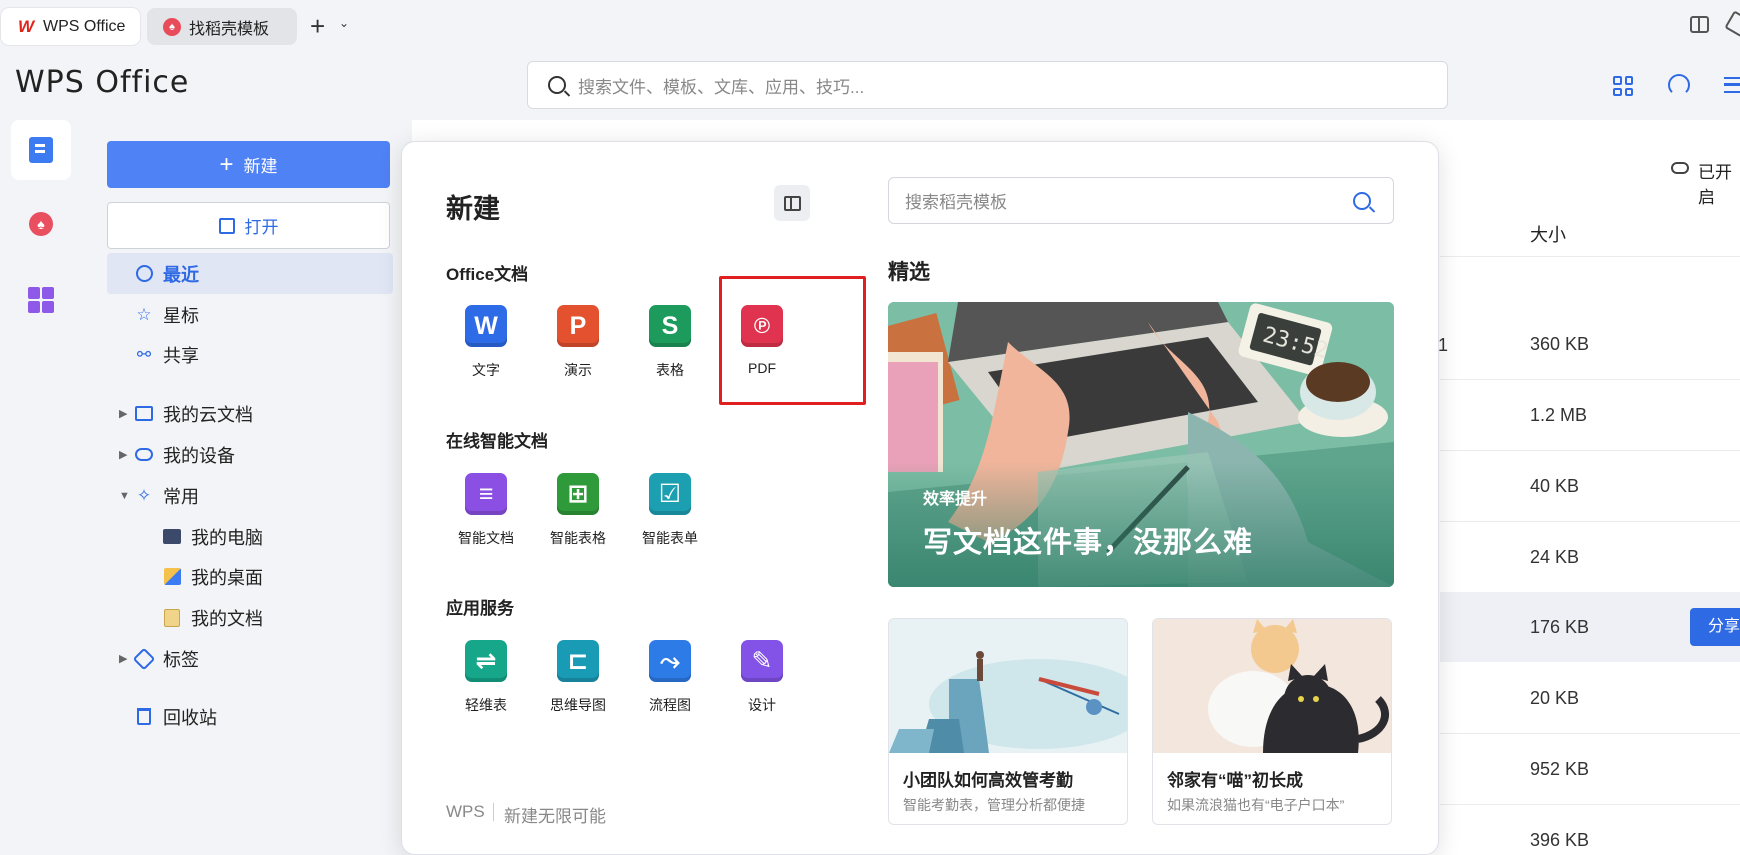  Describe the element at coordinates (250, 576) in the screenshot. I see `sidebar-item-my-desktop: 我的桌面` at that location.